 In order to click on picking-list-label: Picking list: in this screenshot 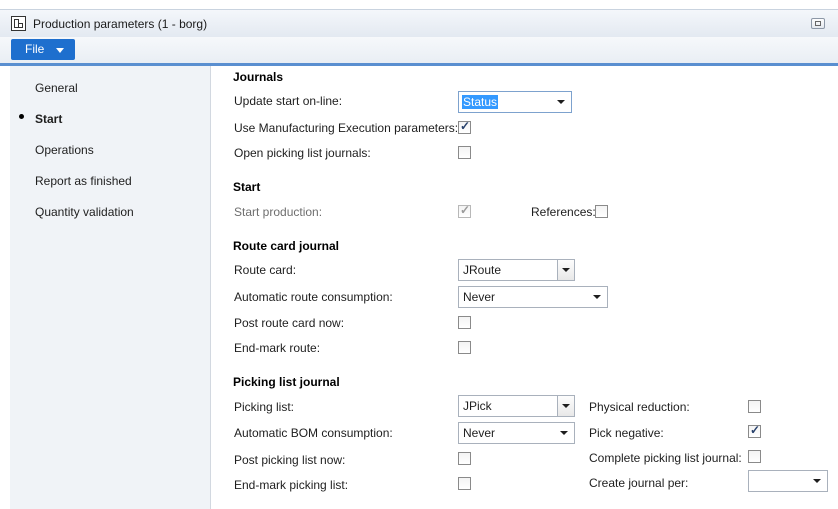, I will do `click(264, 407)`.